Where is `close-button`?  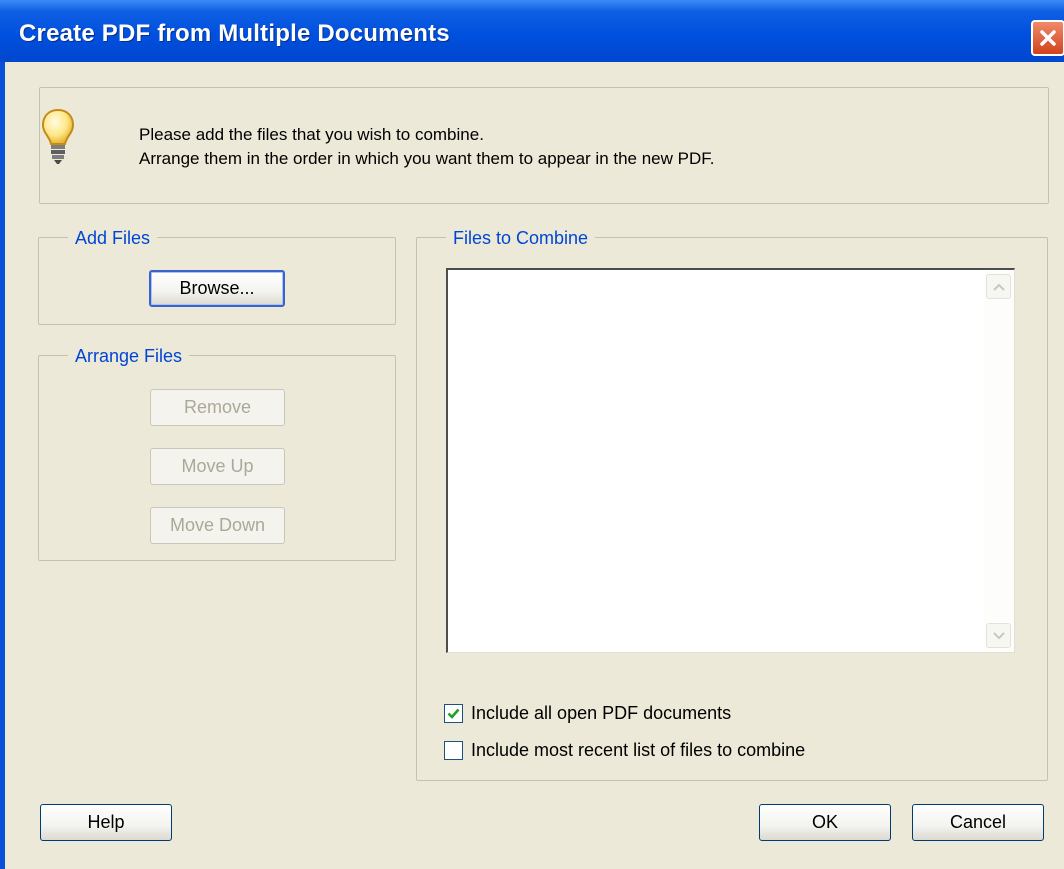 close-button is located at coordinates (1047, 38).